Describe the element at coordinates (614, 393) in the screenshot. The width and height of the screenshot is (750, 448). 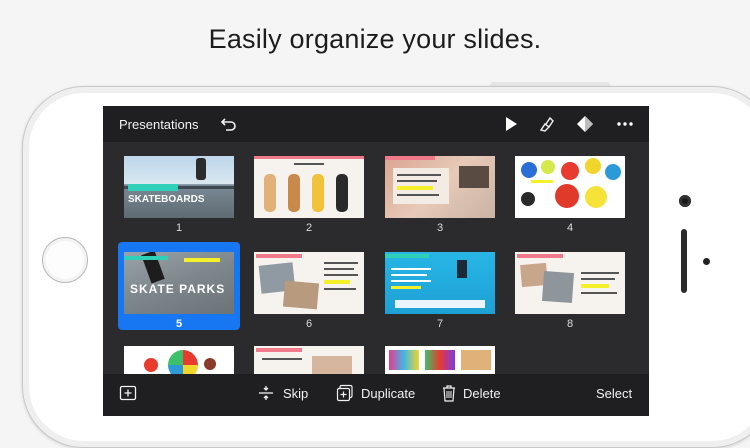
I see `select-button: Select` at that location.